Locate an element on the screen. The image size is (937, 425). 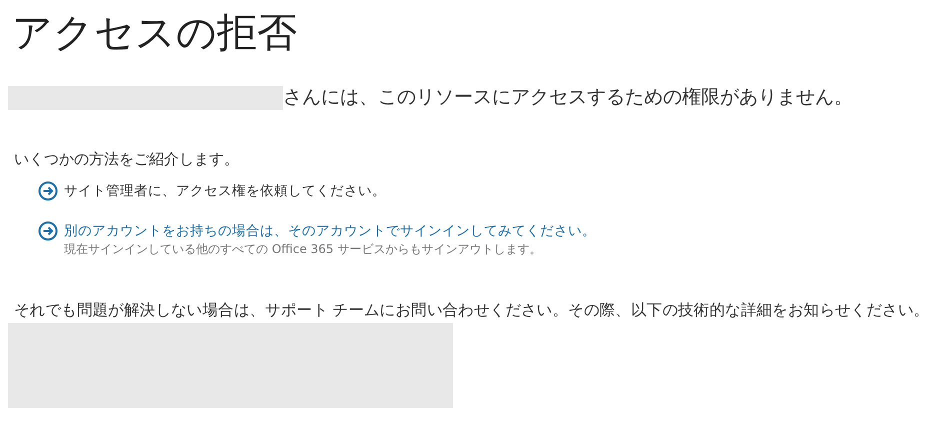
intro-text: いくつかの方法をご紹介します。 is located at coordinates (127, 159).